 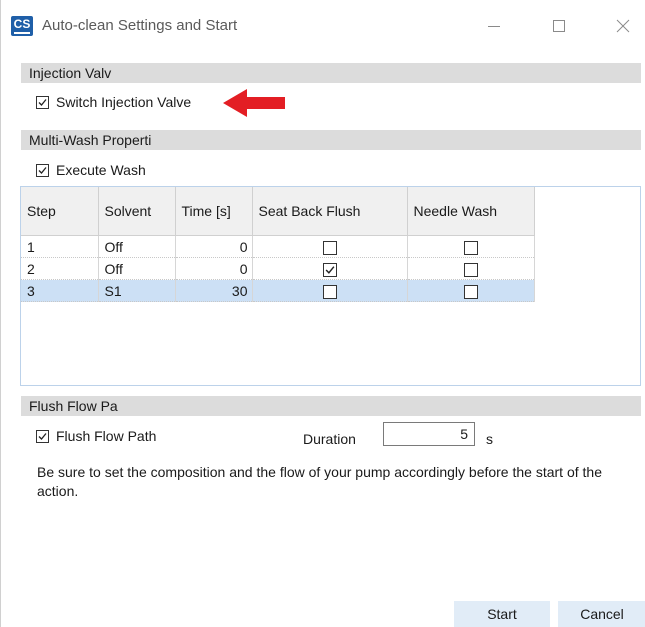 I want to click on table-row-selected: 3 S1 30, so click(x=278, y=290).